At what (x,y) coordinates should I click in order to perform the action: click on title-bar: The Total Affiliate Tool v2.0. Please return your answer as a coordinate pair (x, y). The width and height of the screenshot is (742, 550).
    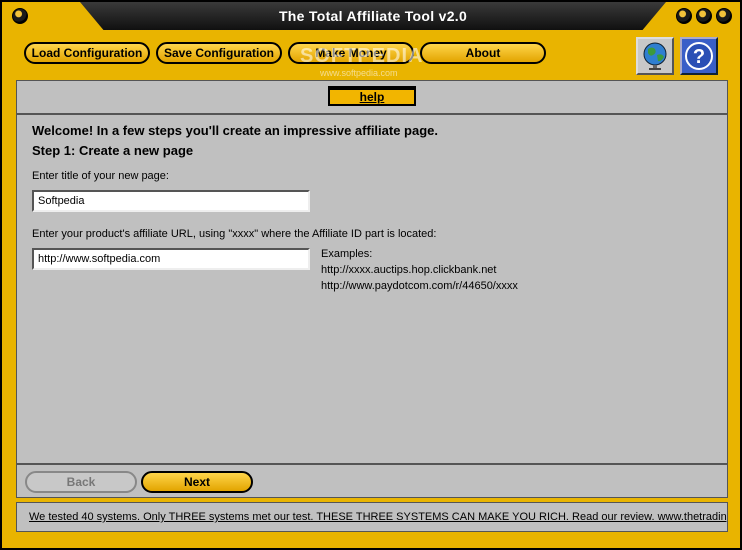
    Looking at the image, I should click on (371, 17).